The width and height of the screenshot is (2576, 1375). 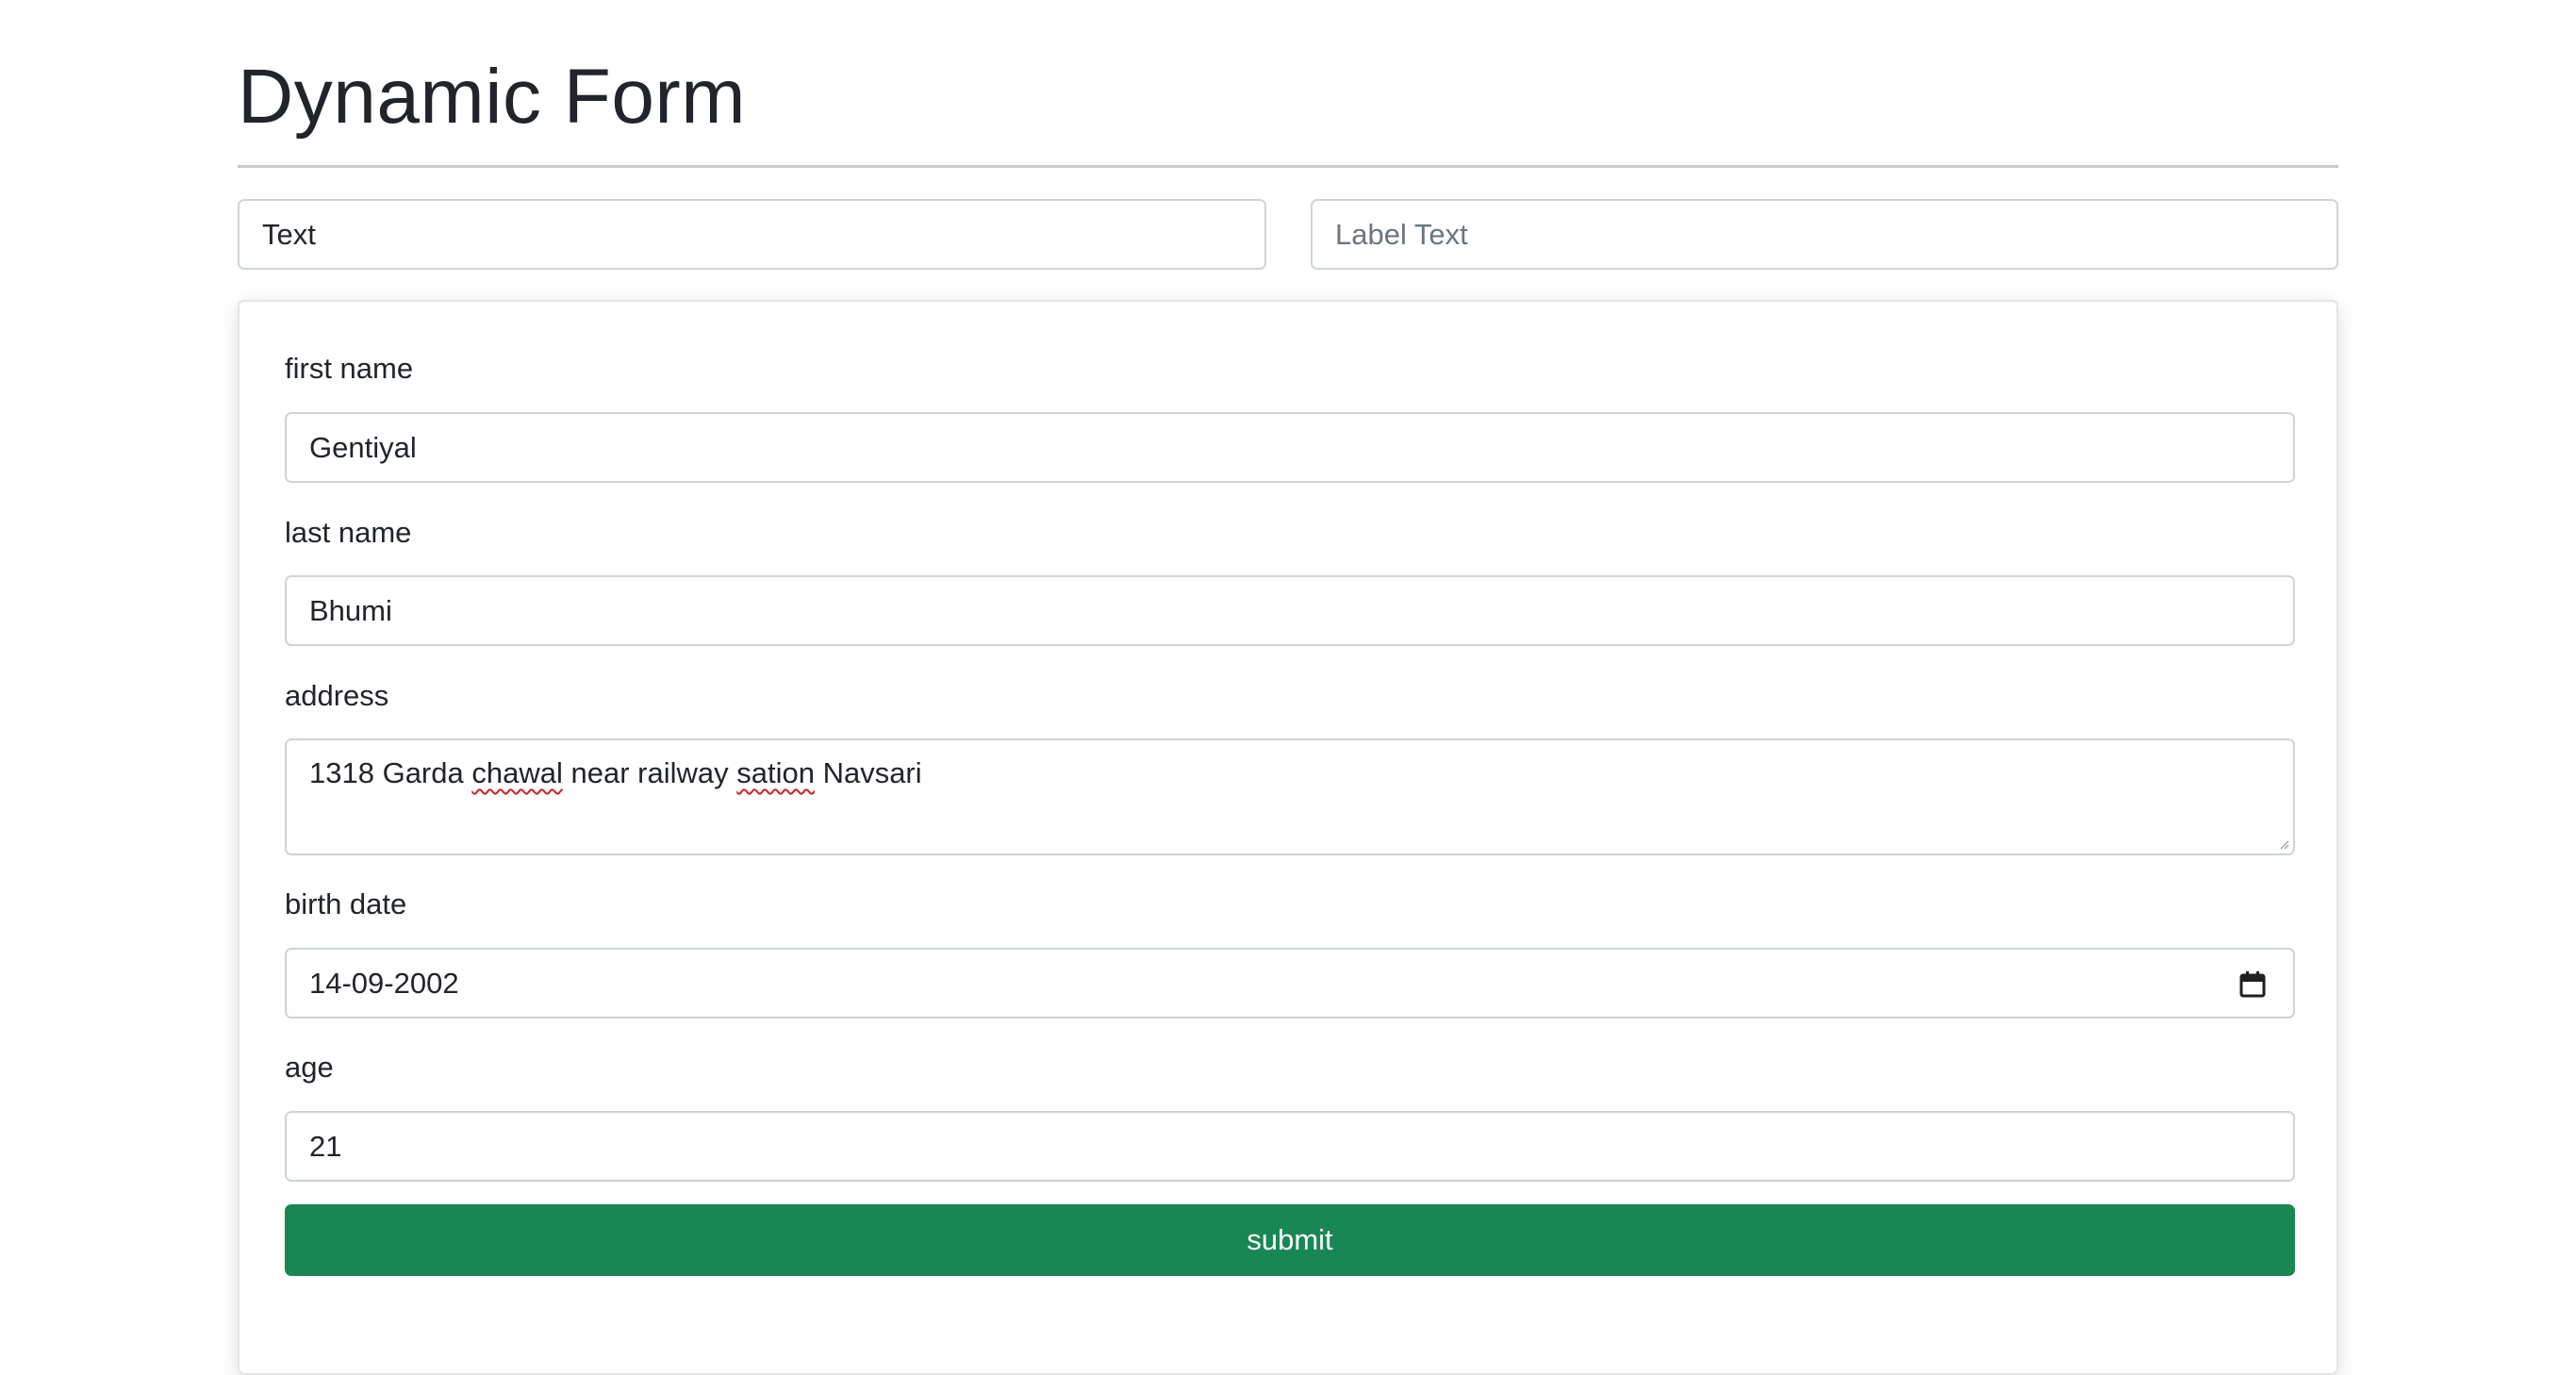 I want to click on age-input: 21, so click(x=1290, y=1147).